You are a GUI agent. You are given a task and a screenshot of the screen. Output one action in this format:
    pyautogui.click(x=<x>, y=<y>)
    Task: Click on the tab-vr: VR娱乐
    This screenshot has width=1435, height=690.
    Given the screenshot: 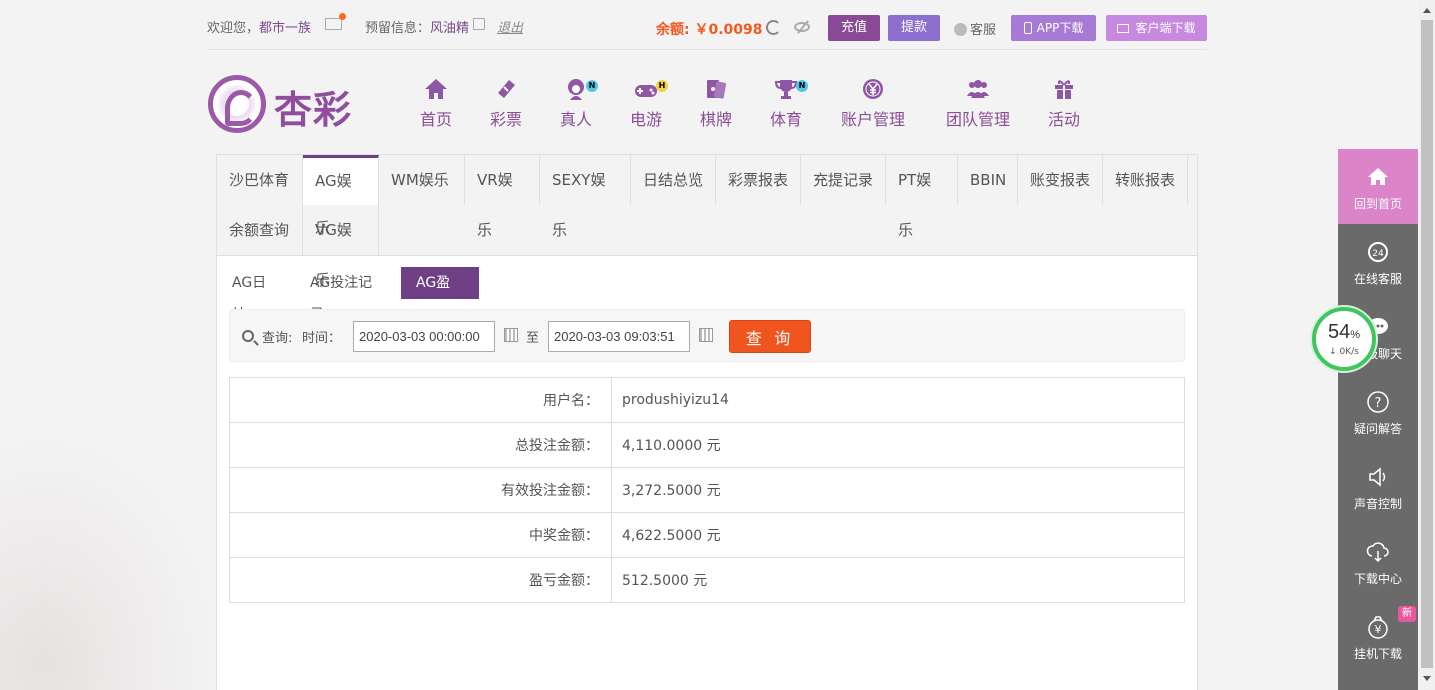 What is the action you would take?
    pyautogui.click(x=502, y=197)
    